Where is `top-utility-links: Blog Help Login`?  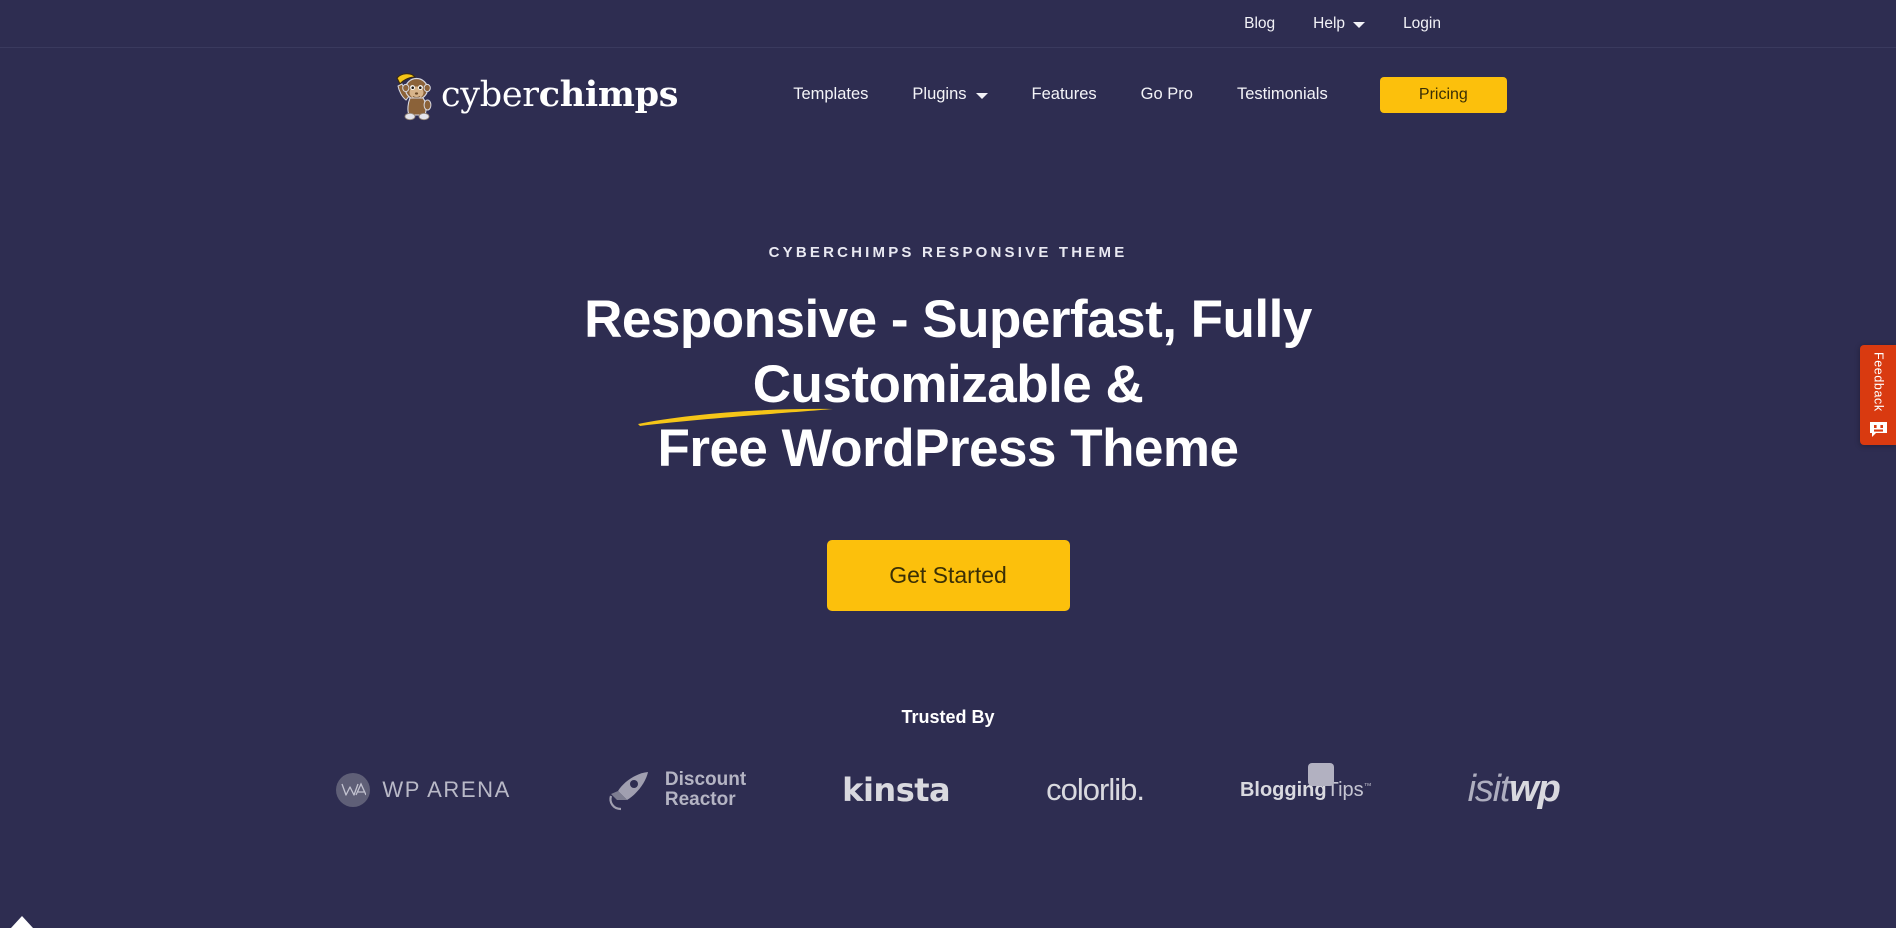
top-utility-links: Blog Help Login is located at coordinates (1342, 24).